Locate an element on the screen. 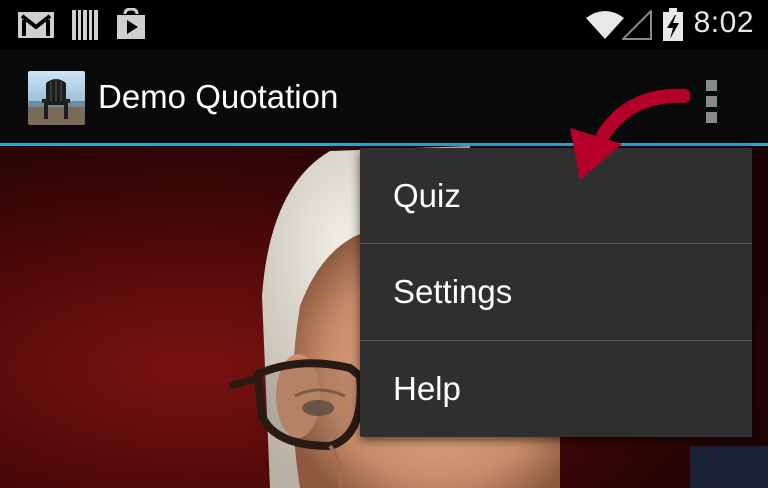  menu-item-settings: Settings is located at coordinates (556, 292).